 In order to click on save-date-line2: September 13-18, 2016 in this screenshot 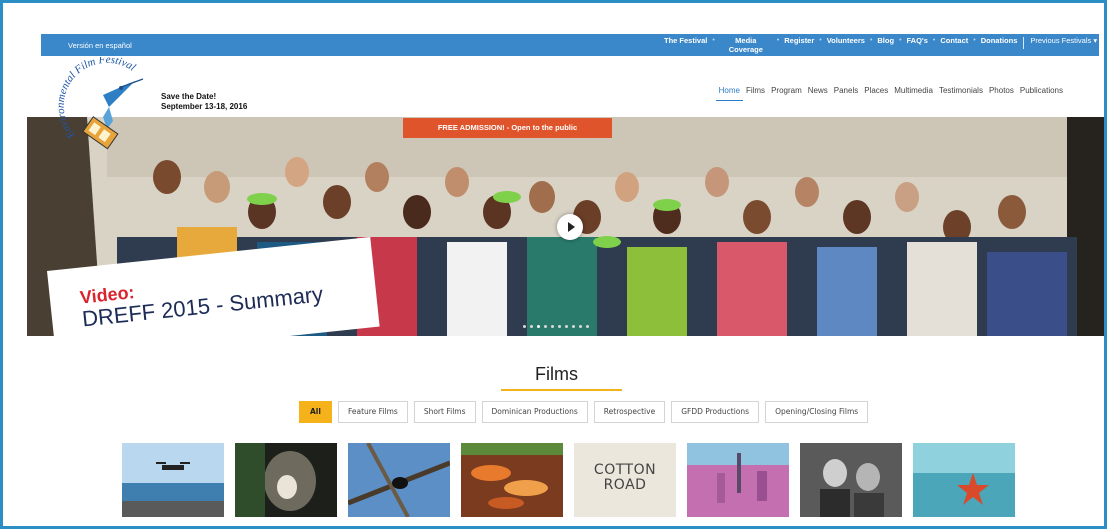, I will do `click(204, 106)`.